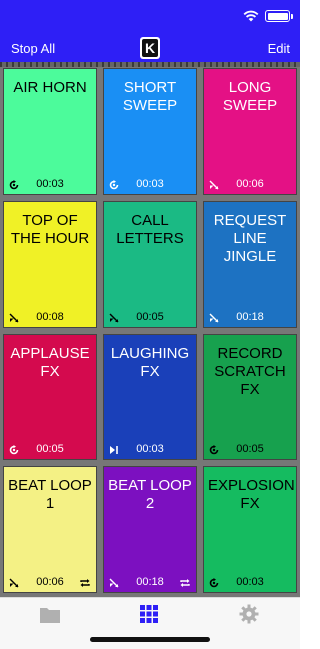  I want to click on pad-label: SHORT SWEEP, so click(150, 96).